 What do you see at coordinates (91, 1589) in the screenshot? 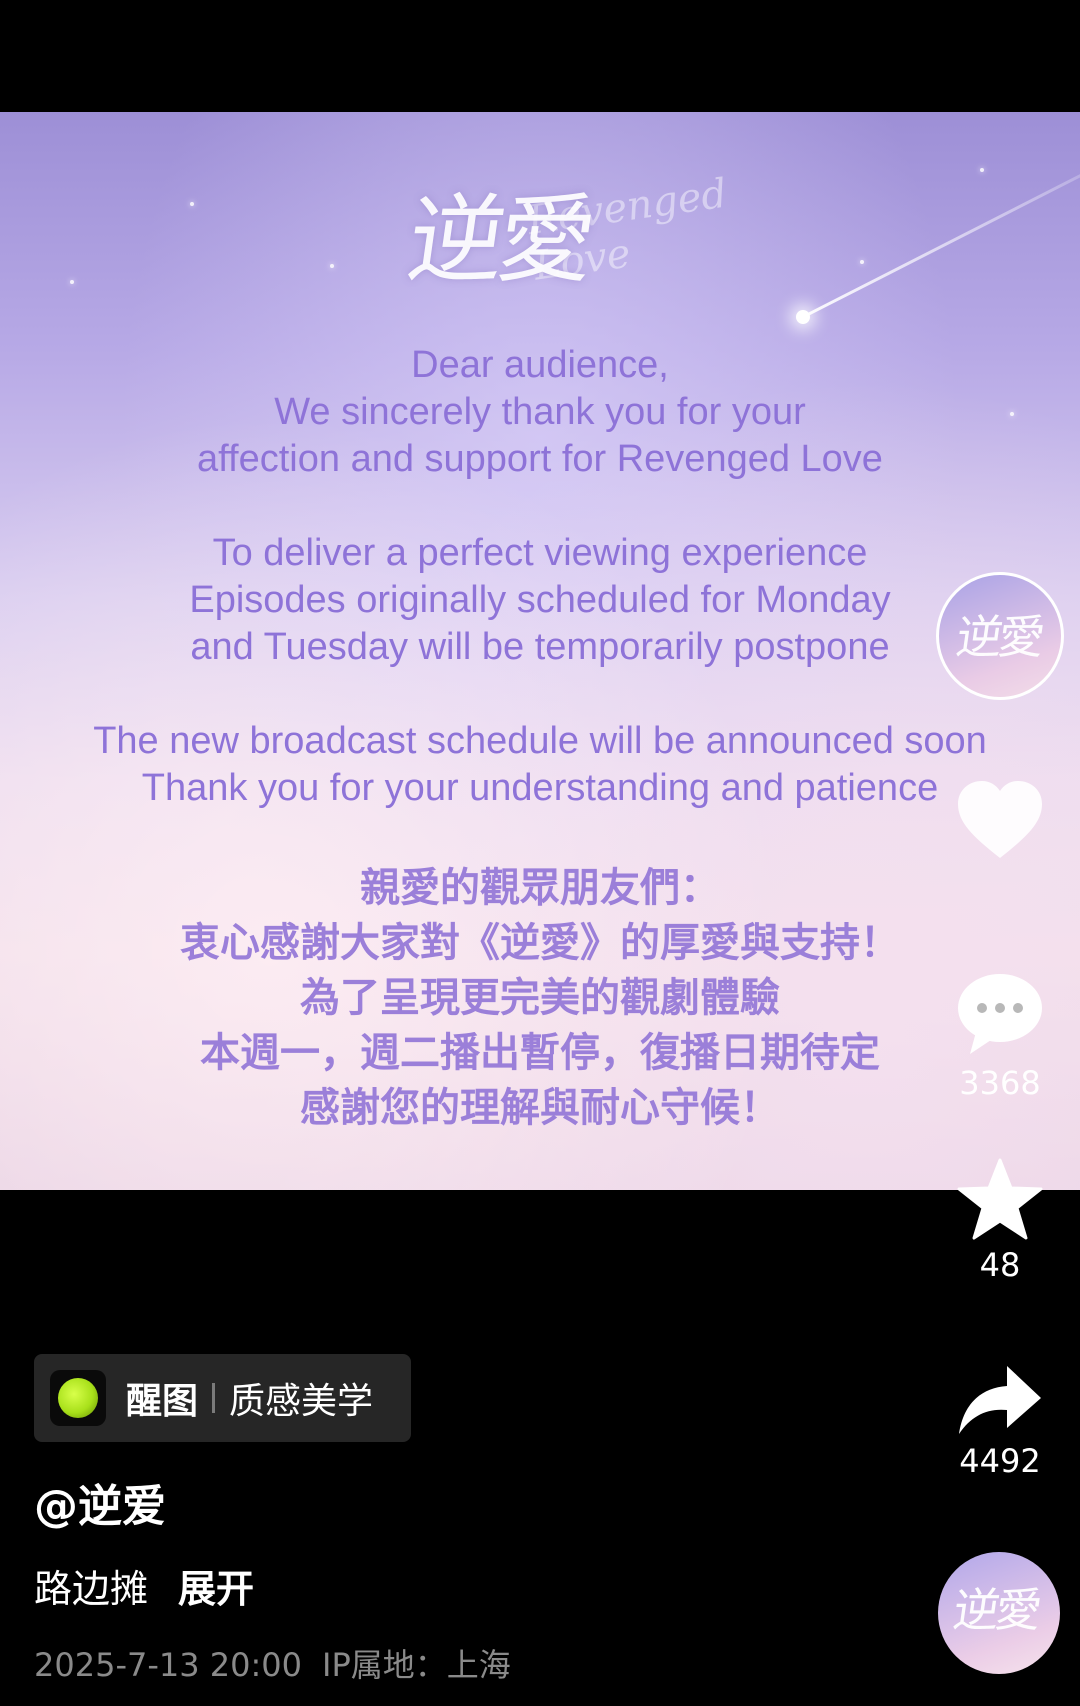
I see `caption-text: 路边摊` at bounding box center [91, 1589].